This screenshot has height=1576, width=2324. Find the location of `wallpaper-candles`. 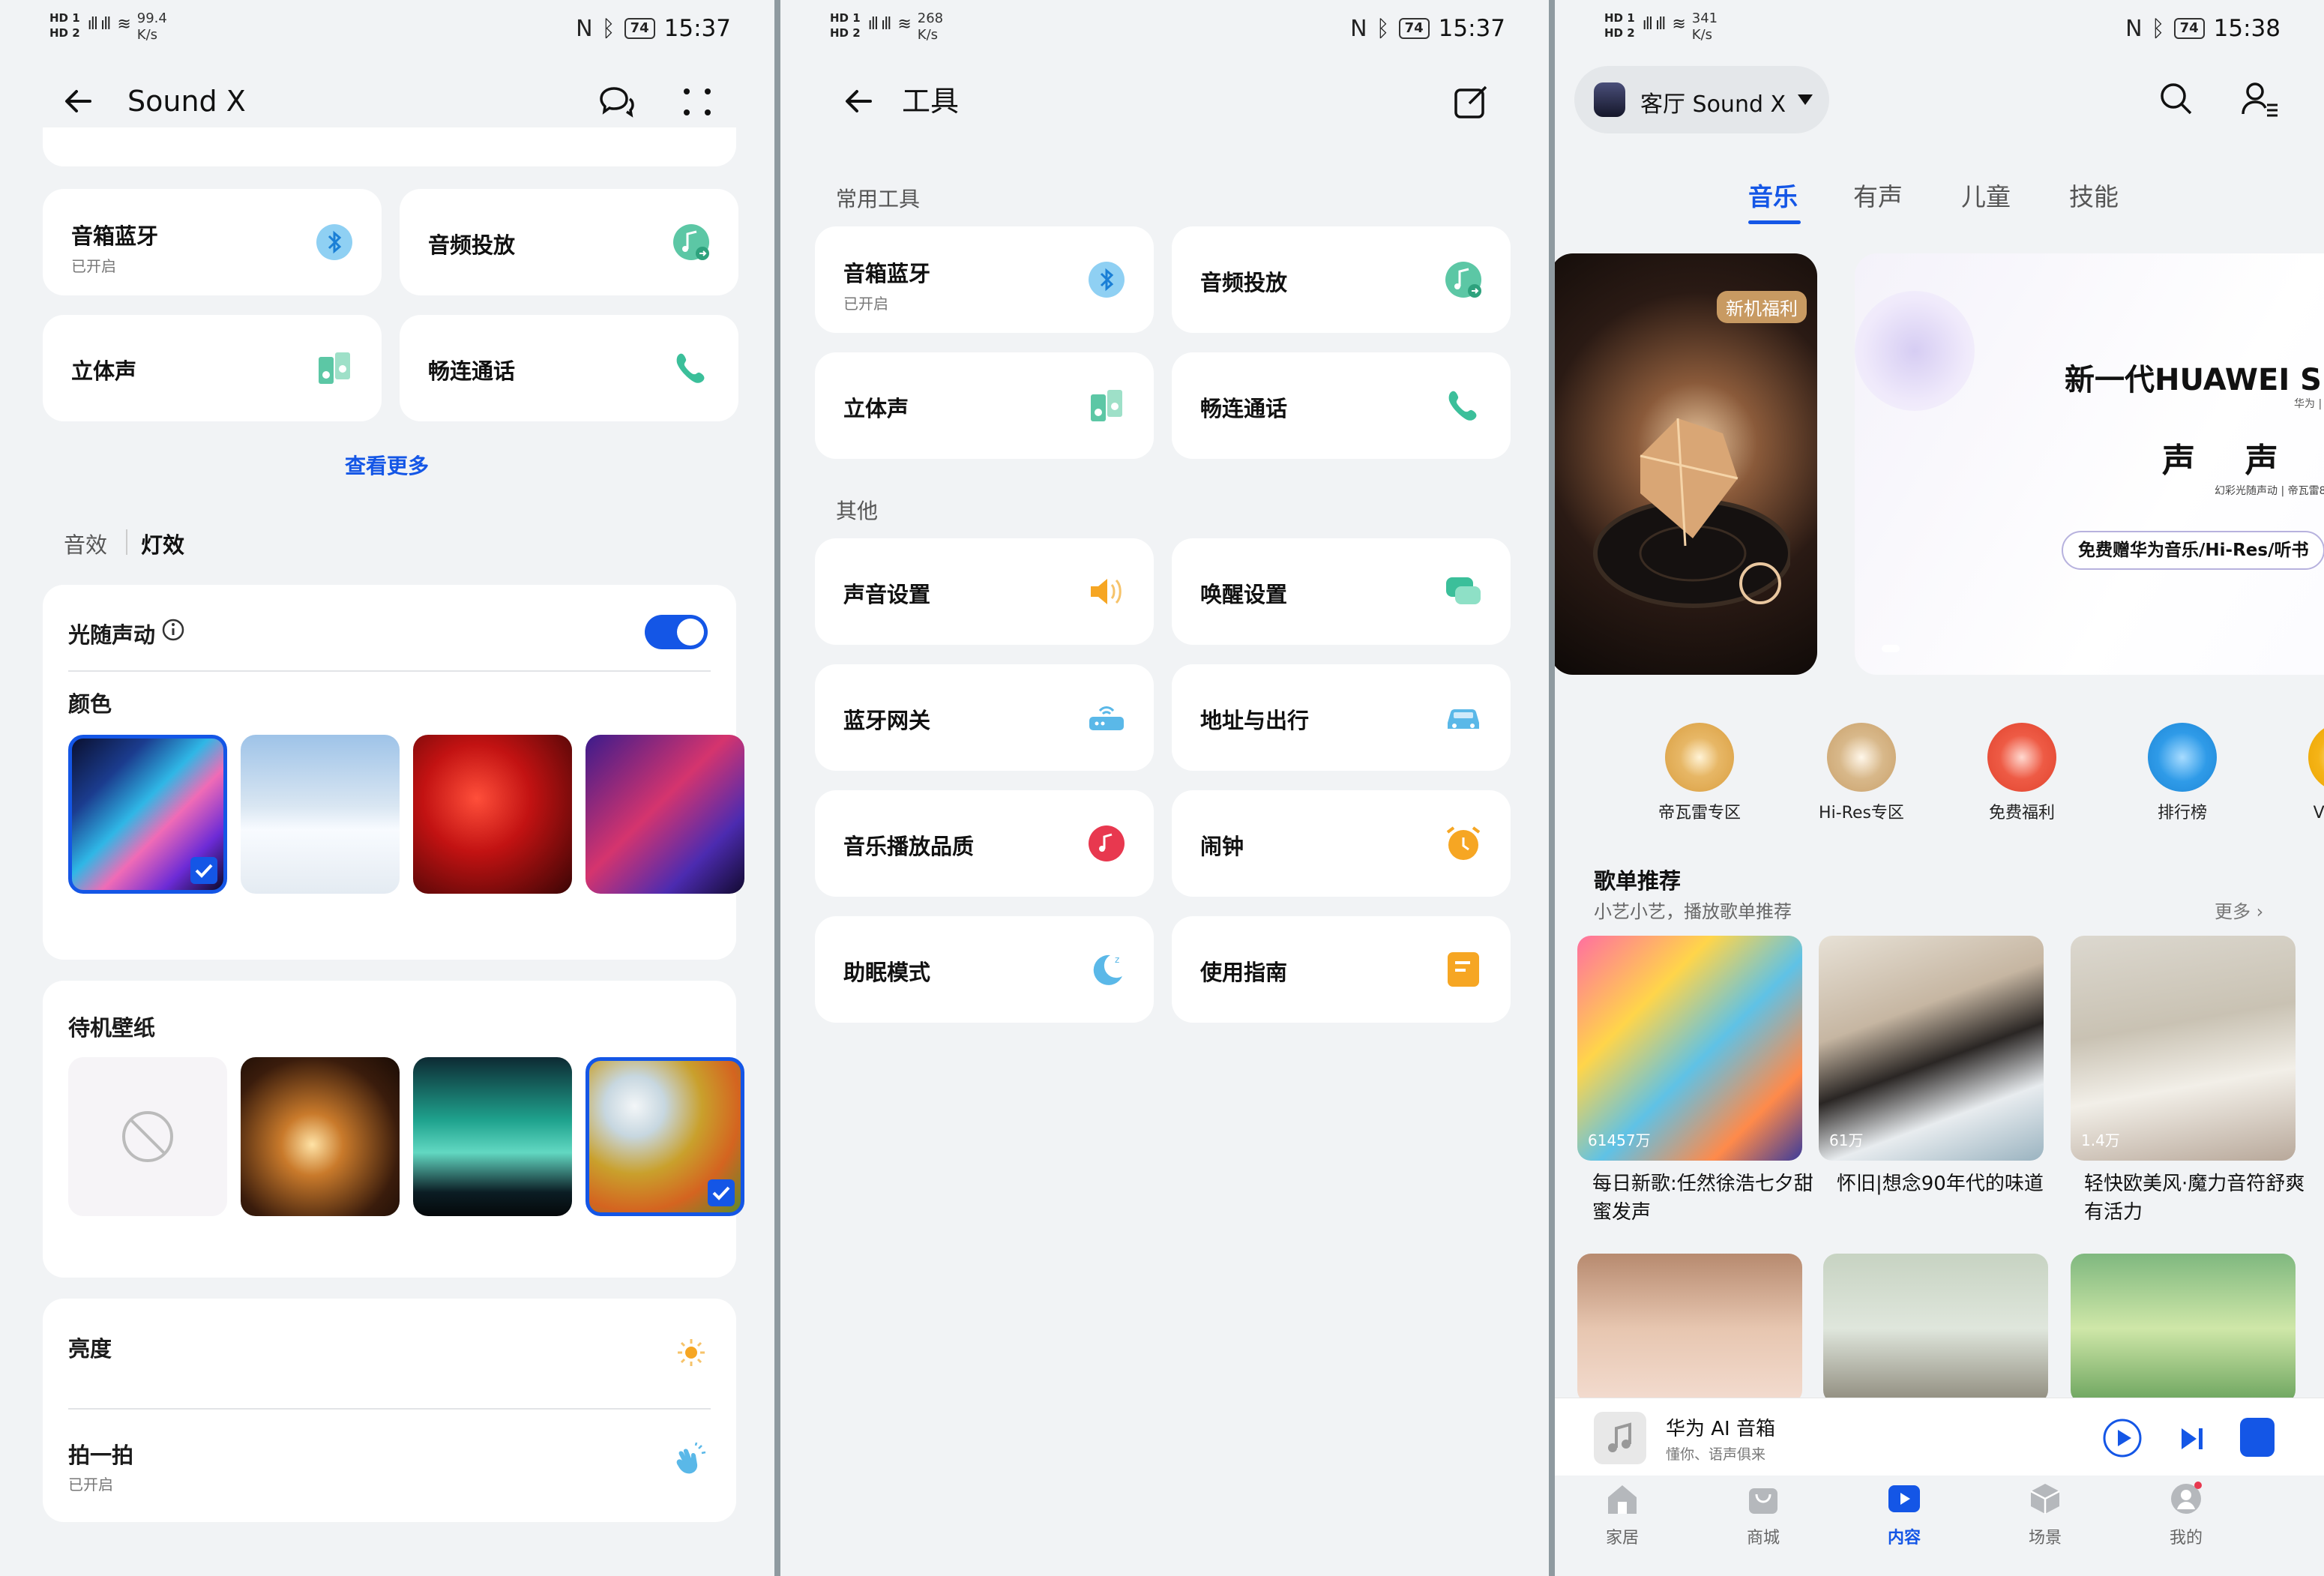

wallpaper-candles is located at coordinates (320, 1136).